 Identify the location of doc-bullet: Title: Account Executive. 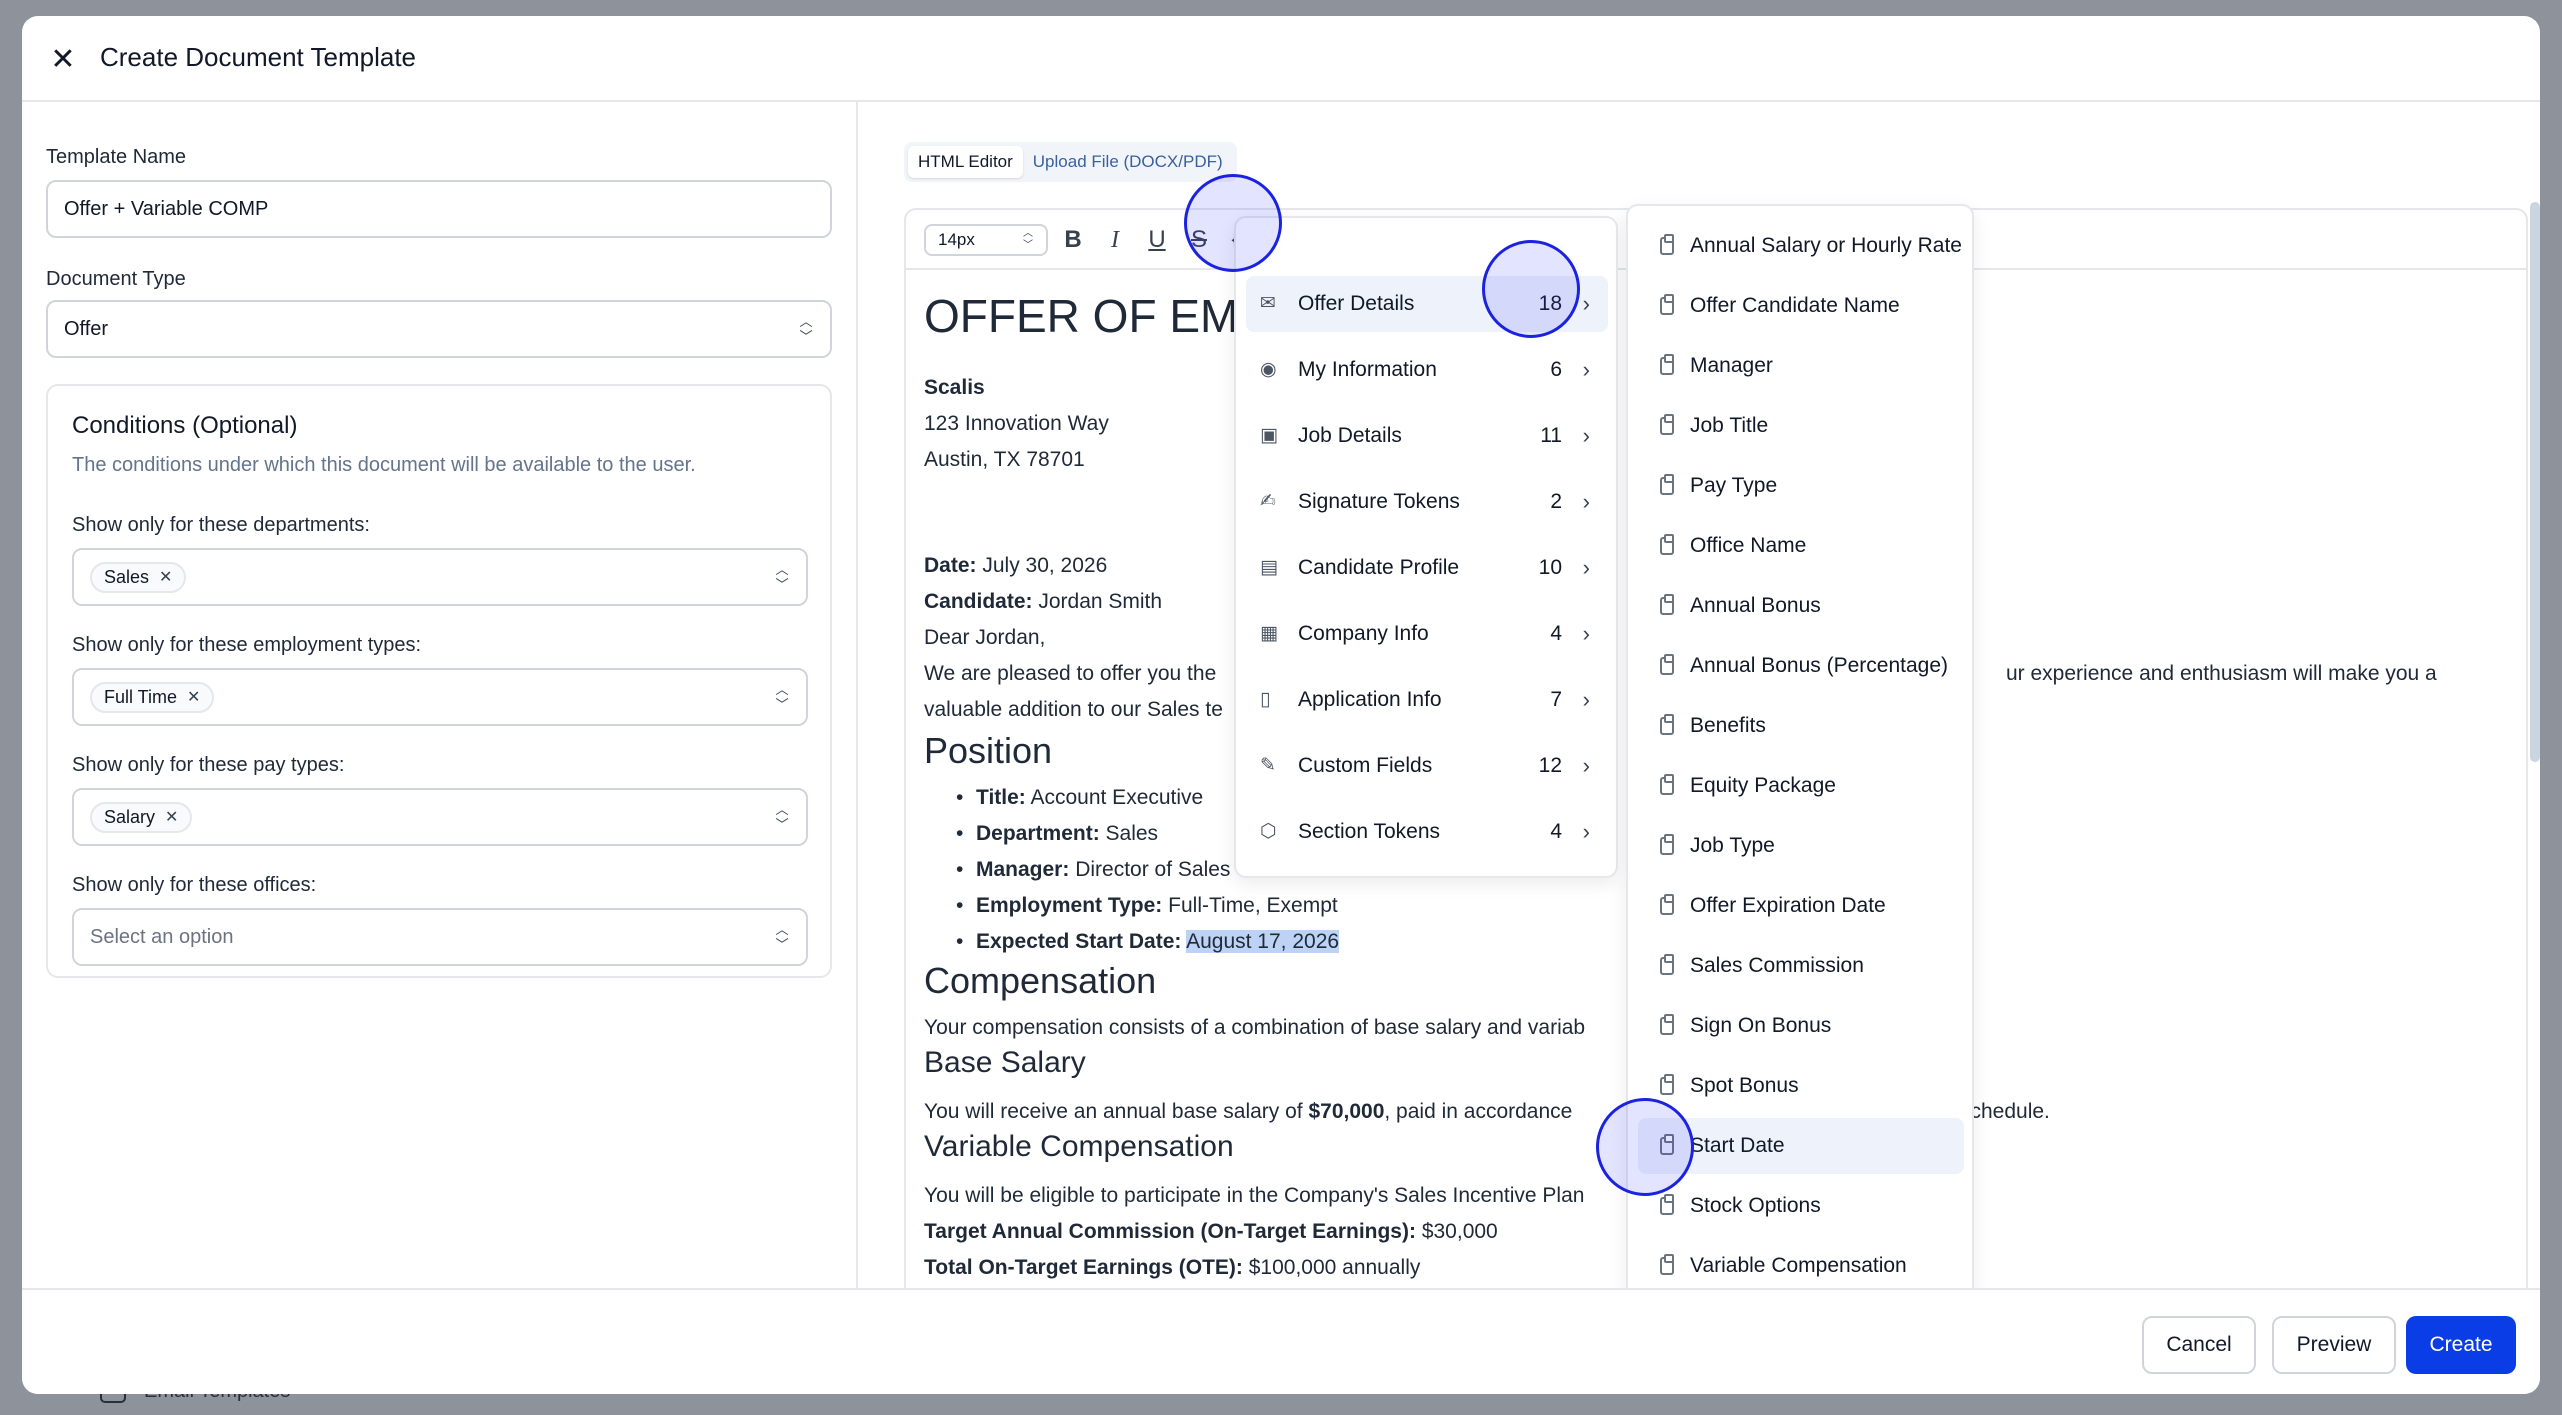
(1079, 798).